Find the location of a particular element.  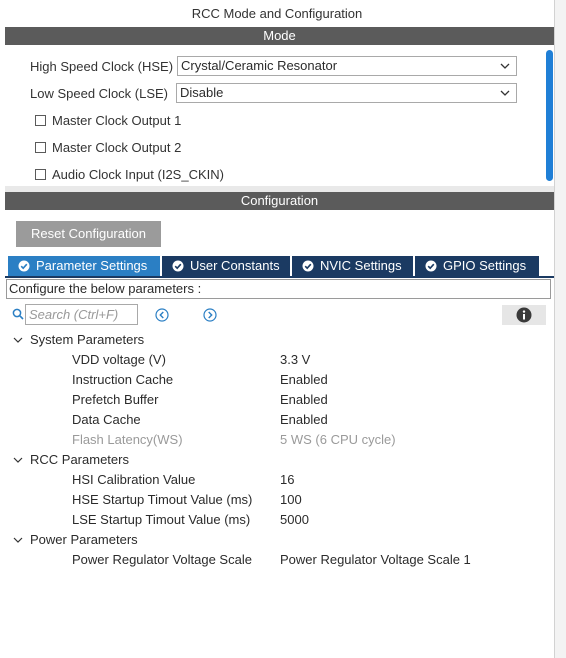

master-clock-output-2-checkbox: Master Clock Output 2 is located at coordinates (185, 148).